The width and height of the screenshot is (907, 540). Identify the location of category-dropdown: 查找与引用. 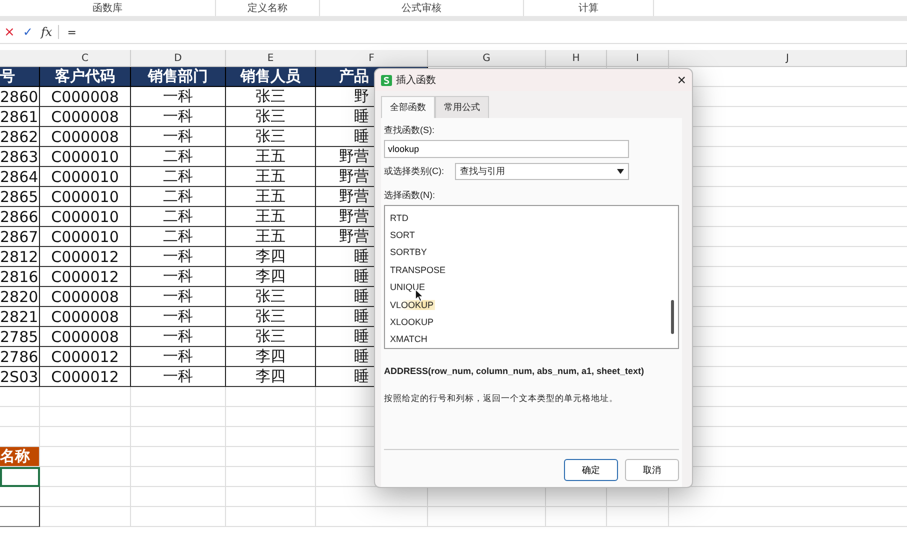
(542, 171).